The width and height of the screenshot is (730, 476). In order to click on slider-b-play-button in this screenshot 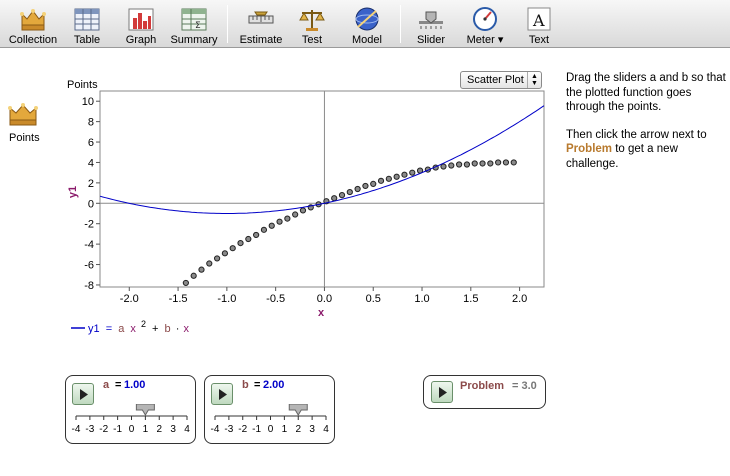, I will do `click(222, 394)`.